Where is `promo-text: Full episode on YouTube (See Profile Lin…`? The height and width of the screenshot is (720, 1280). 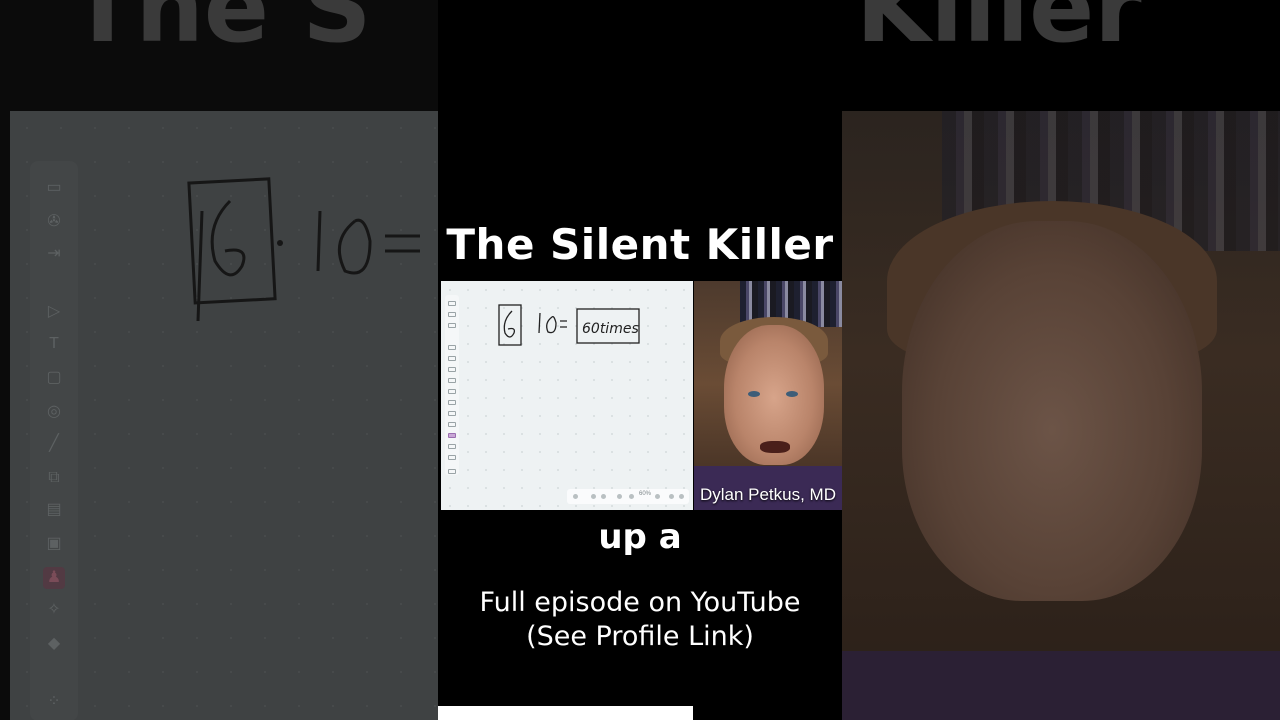 promo-text: Full episode on YouTube (See Profile Lin… is located at coordinates (640, 620).